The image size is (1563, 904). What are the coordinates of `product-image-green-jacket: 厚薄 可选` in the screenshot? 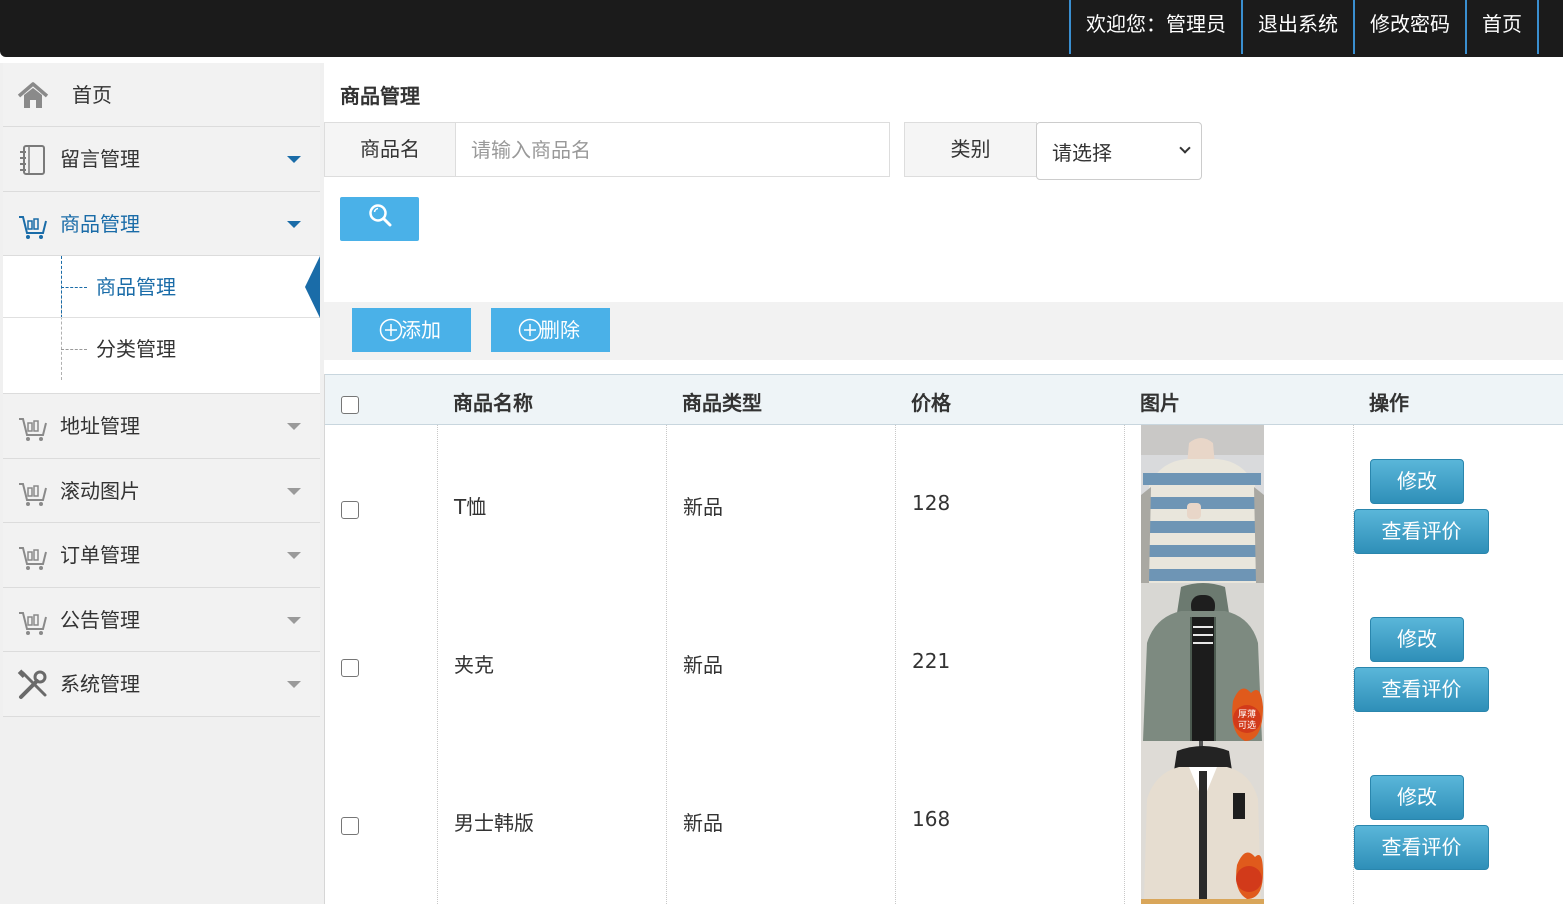 It's located at (1202, 662).